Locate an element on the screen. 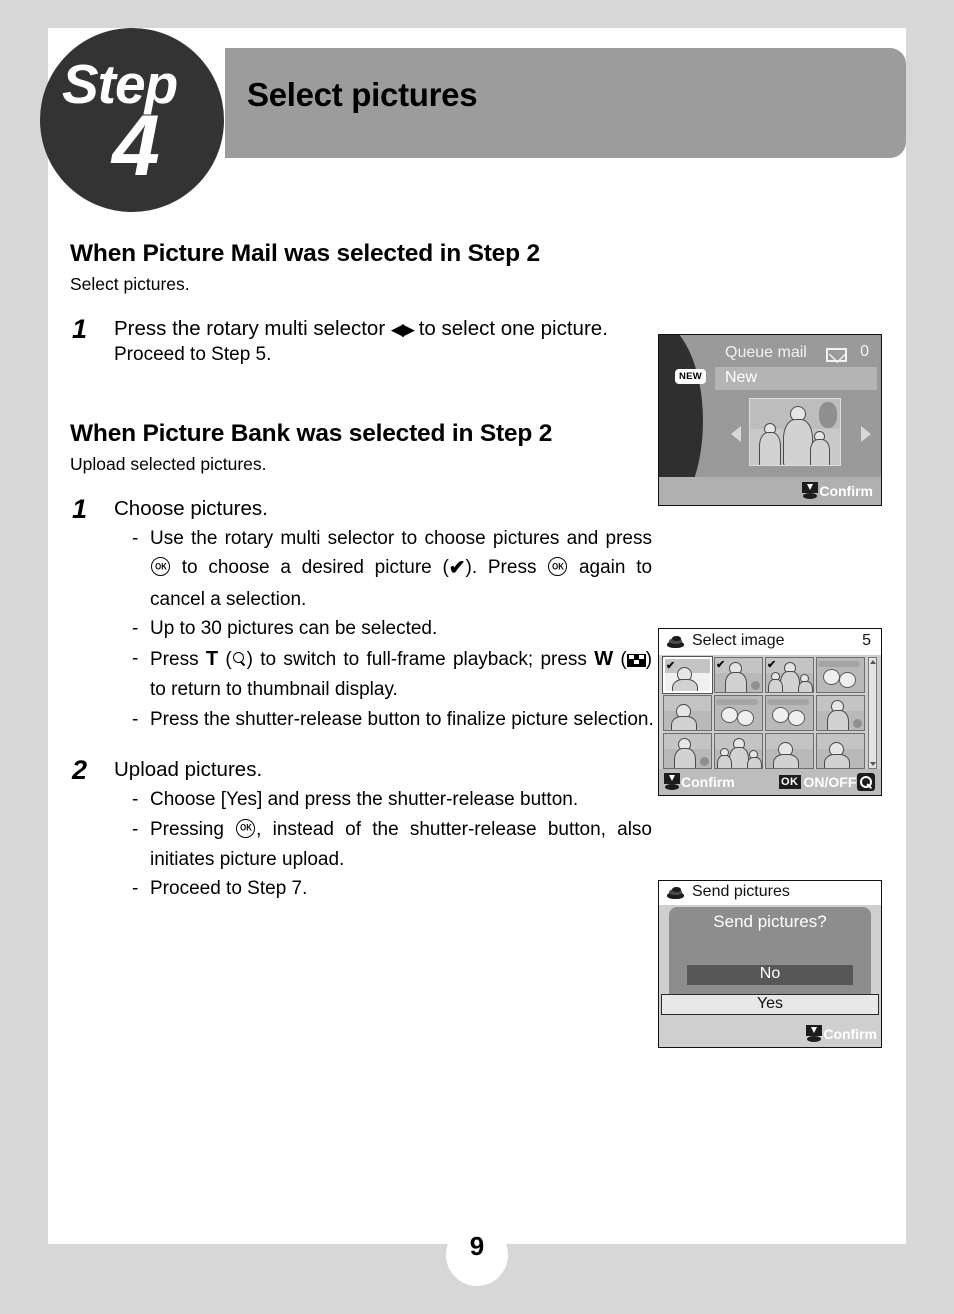  section-heading-picture-mail: When Picture Mail was selected in Step 2 is located at coordinates (305, 253).